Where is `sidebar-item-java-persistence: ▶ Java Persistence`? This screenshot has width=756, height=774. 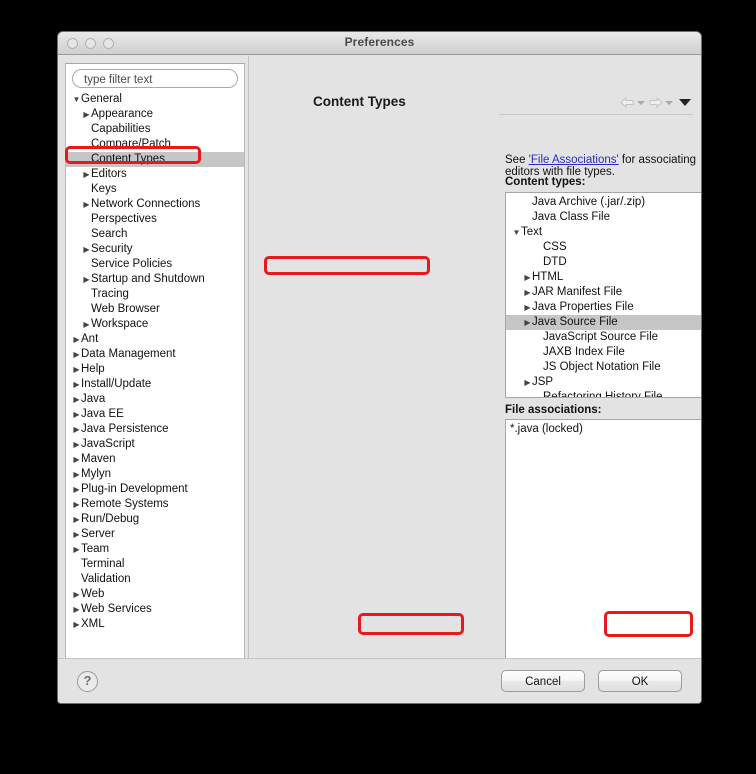 sidebar-item-java-persistence: ▶ Java Persistence is located at coordinates (155, 429).